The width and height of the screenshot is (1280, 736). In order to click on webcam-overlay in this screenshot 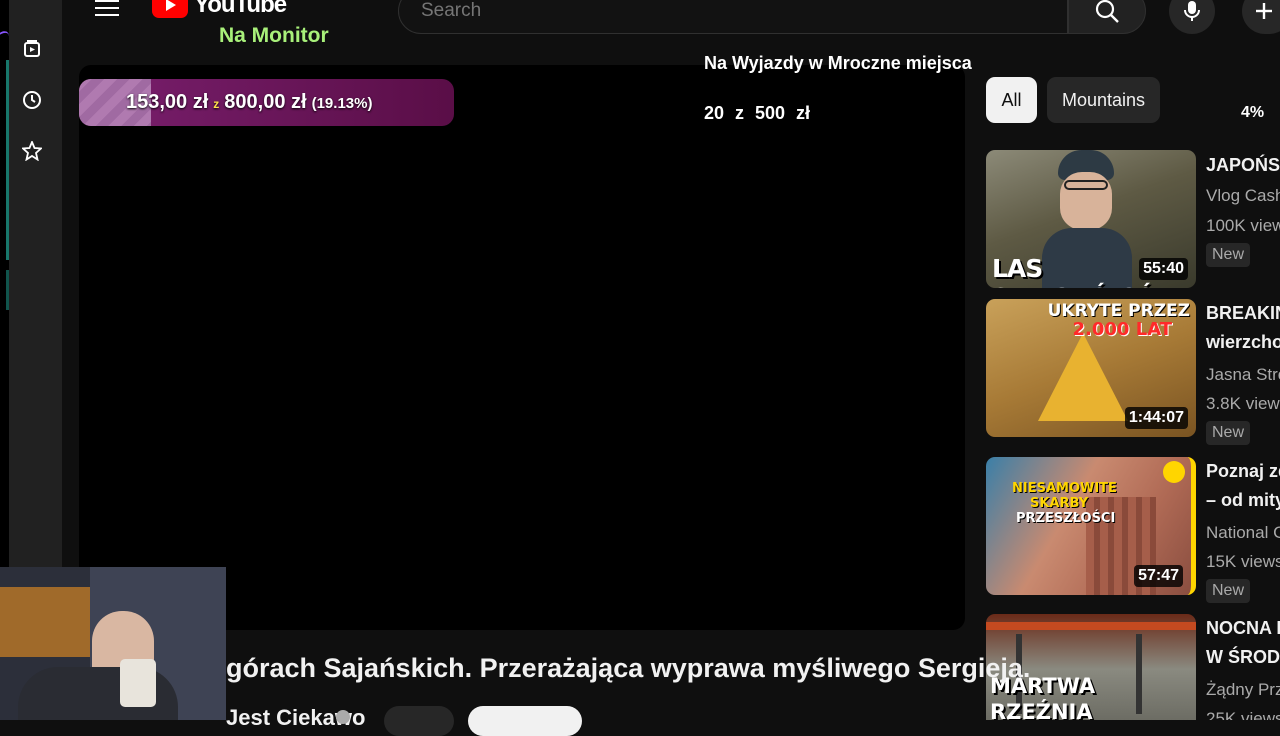, I will do `click(113, 643)`.